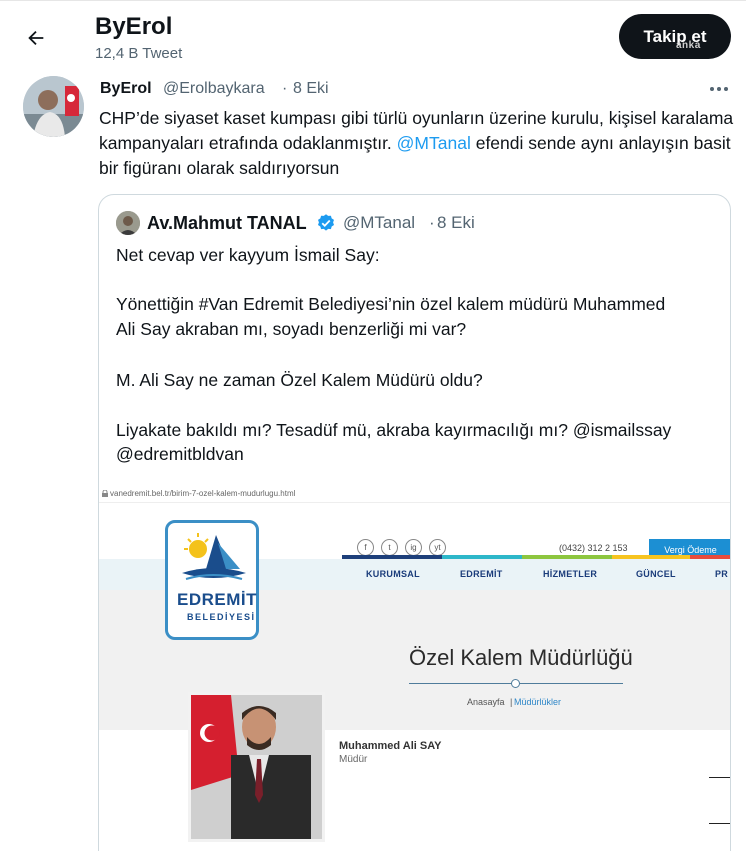  I want to click on site-phone: (0432) 312 2 153, so click(593, 548).